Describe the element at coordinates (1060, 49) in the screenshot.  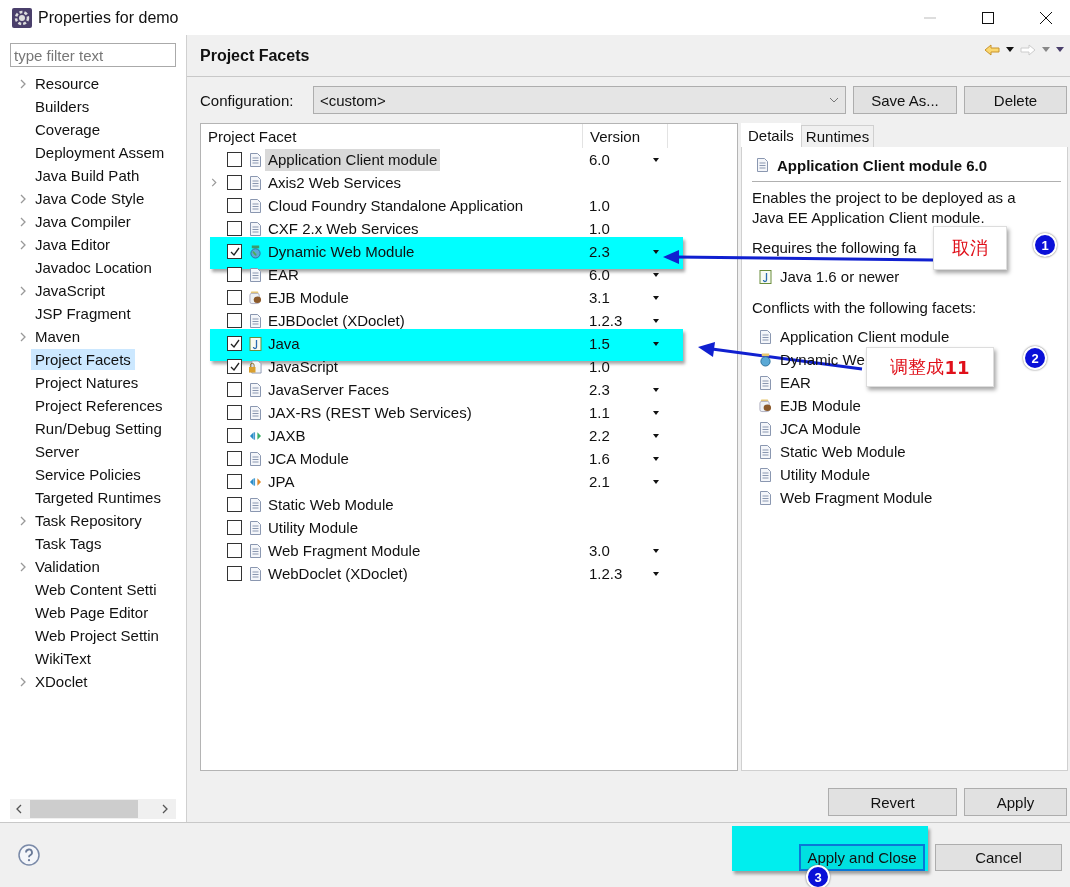
I see `view-menu-icon` at that location.